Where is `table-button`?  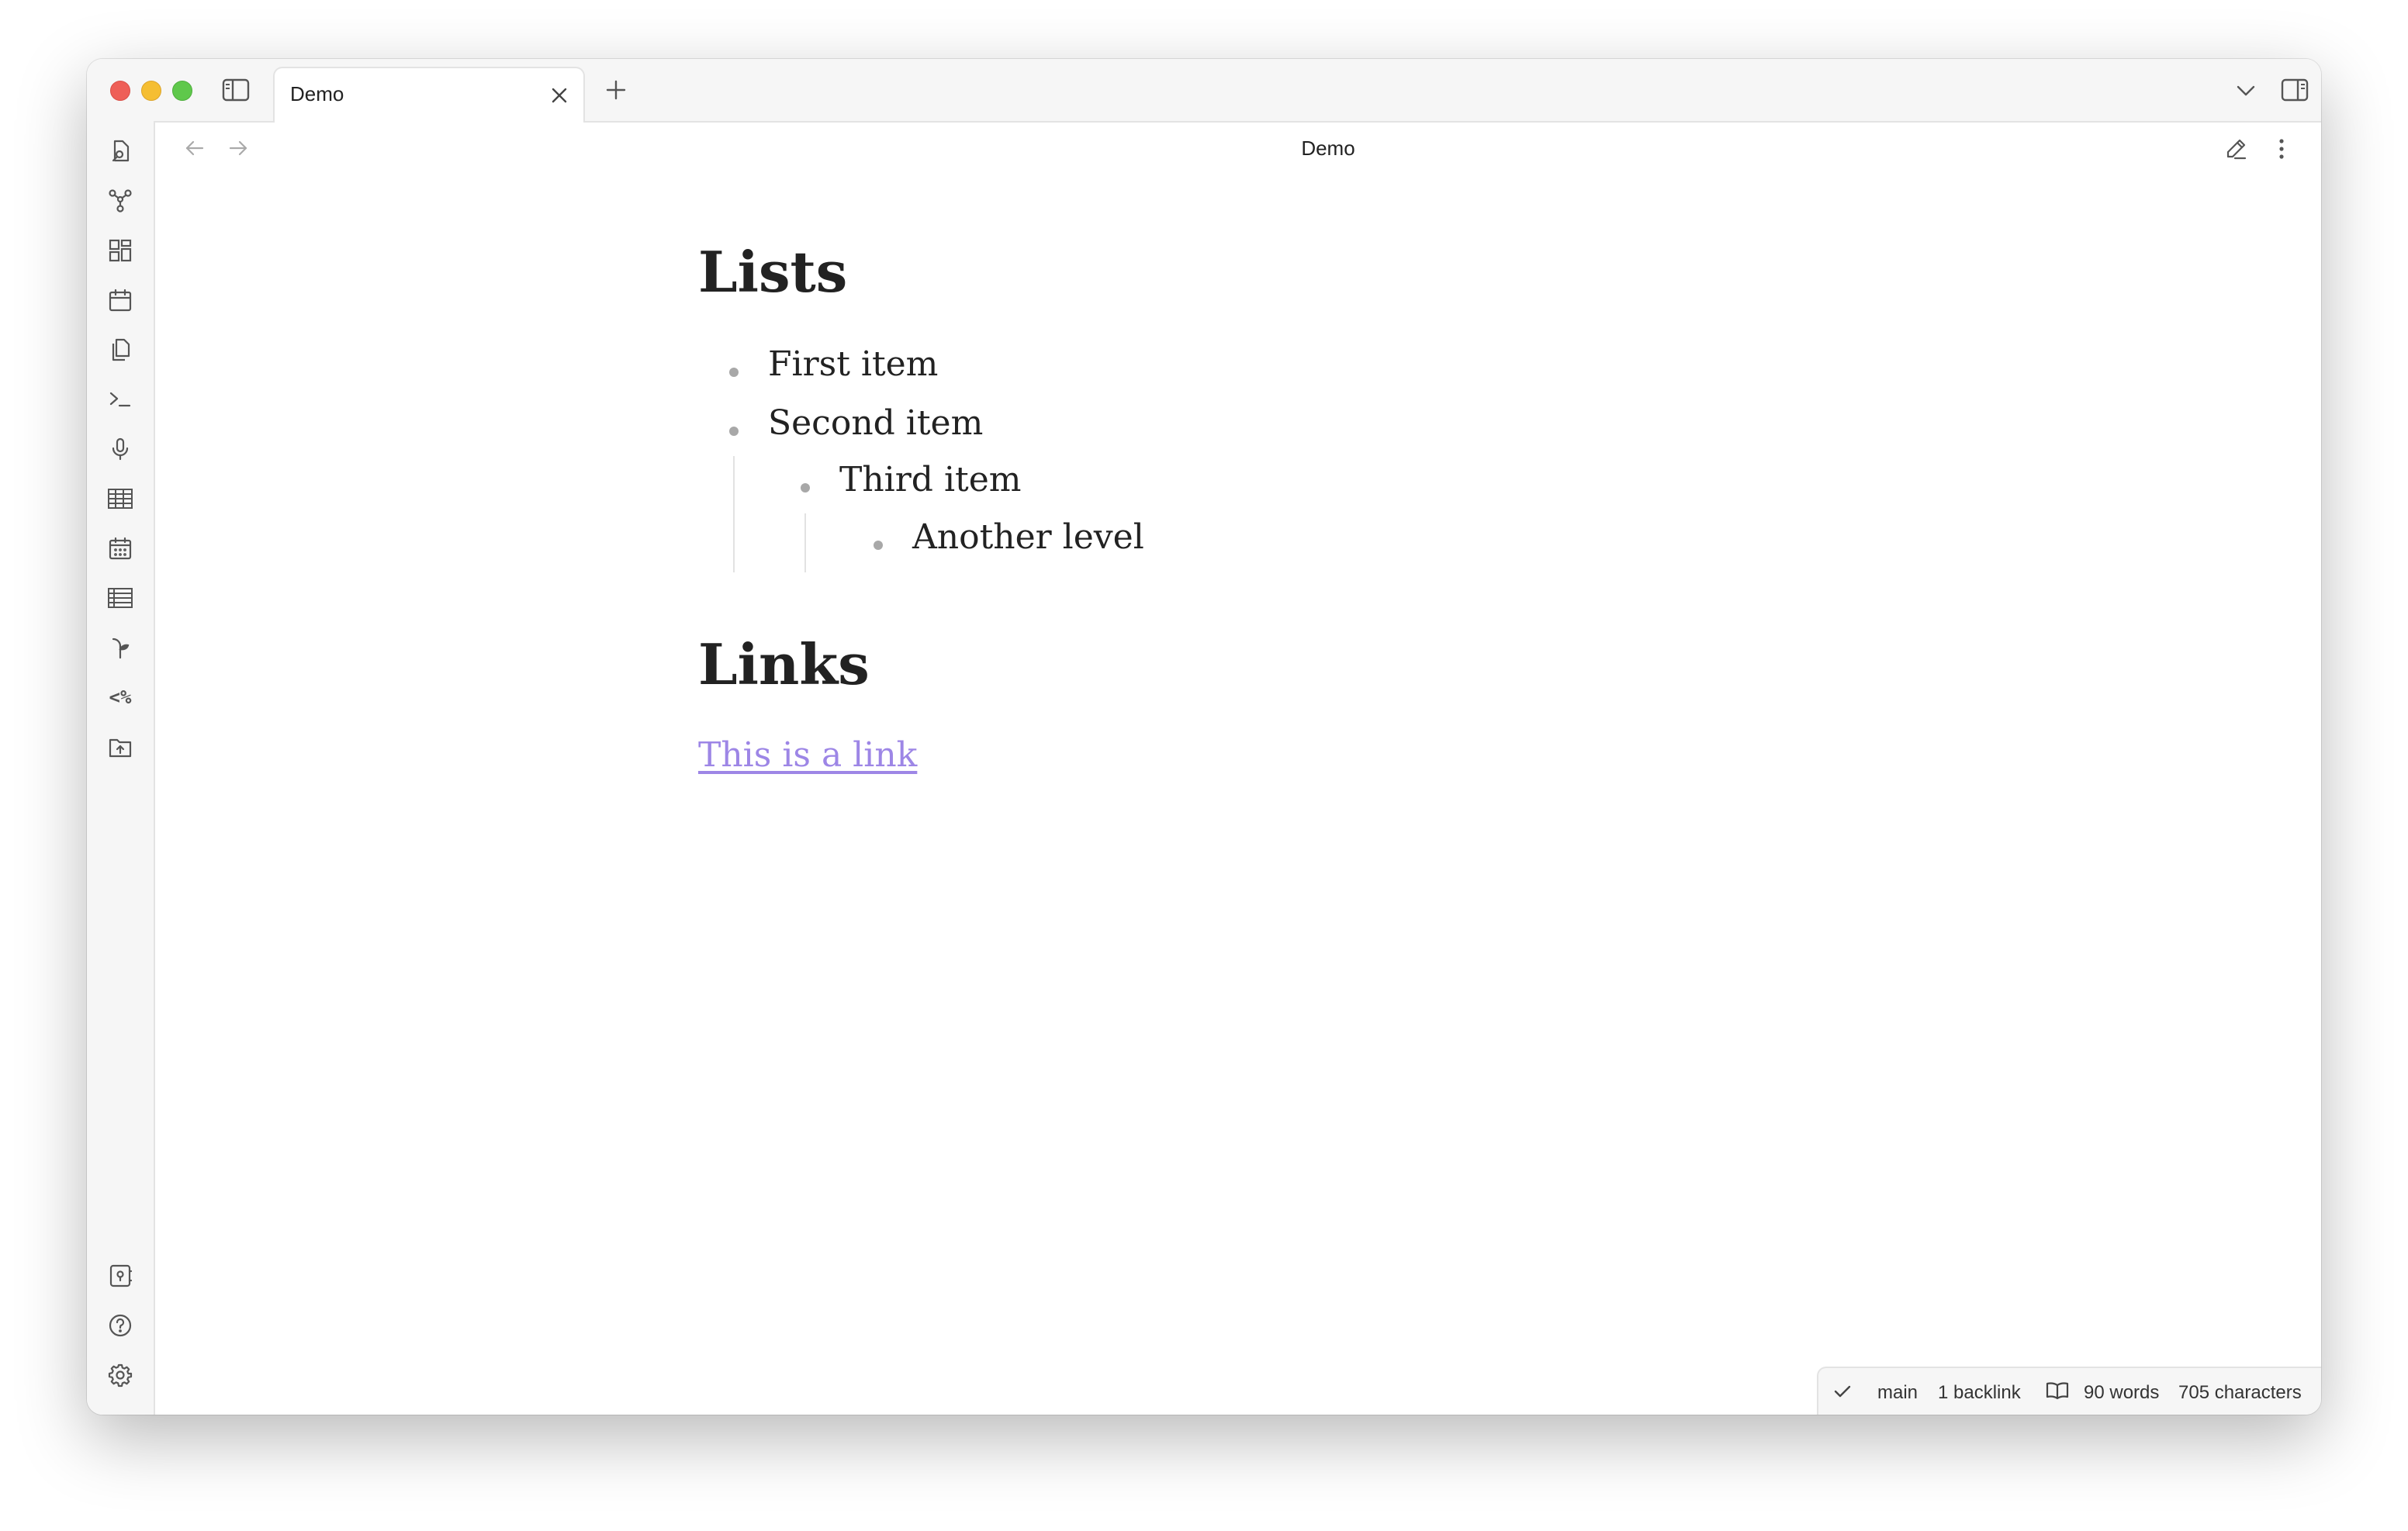
table-button is located at coordinates (121, 498).